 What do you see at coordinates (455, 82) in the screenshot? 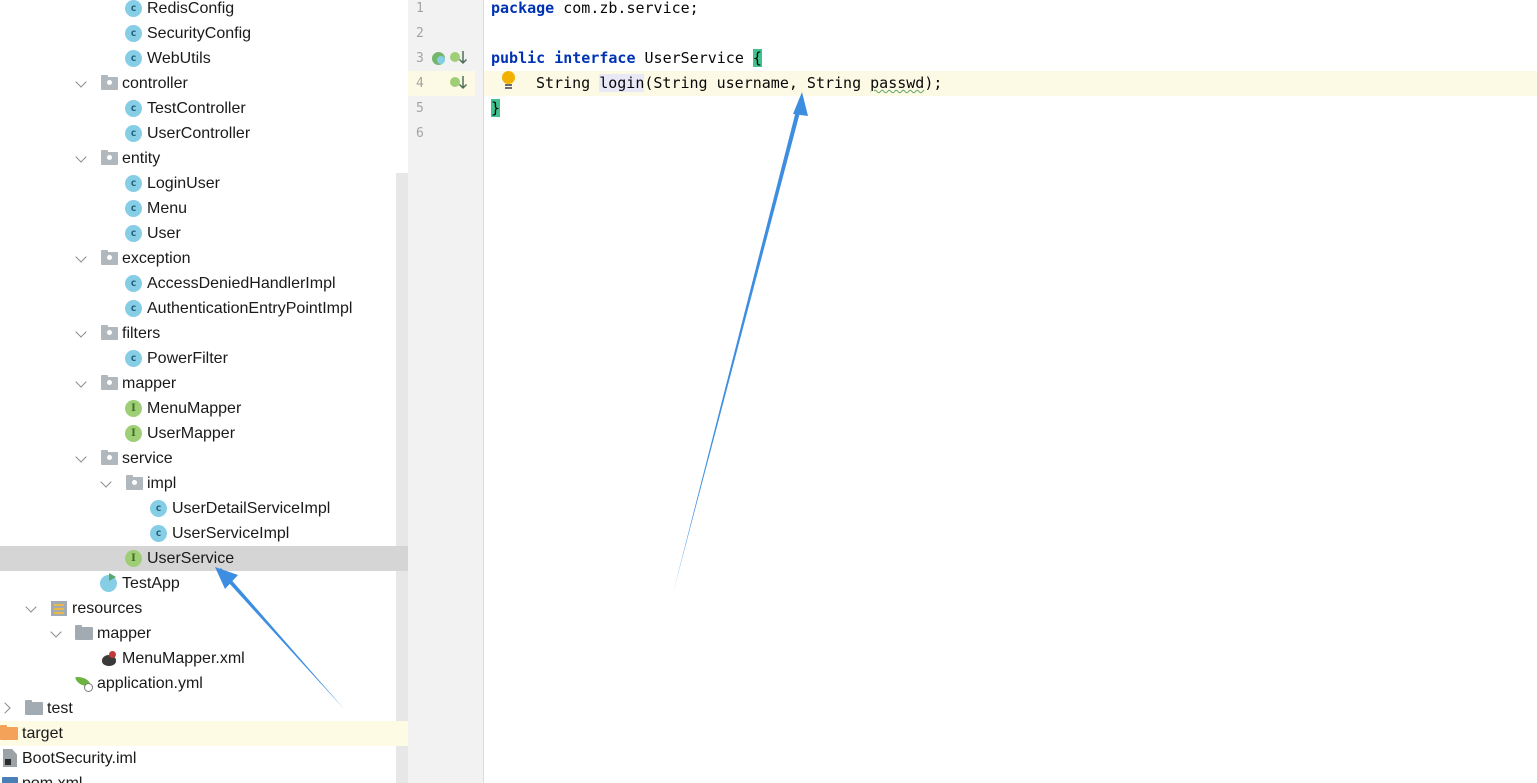
I see `implemented-method-icon` at bounding box center [455, 82].